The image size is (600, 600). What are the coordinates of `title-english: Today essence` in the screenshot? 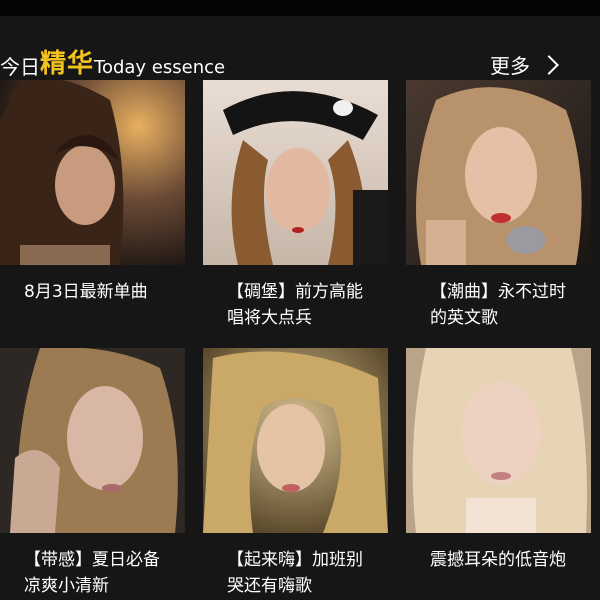 It's located at (160, 67).